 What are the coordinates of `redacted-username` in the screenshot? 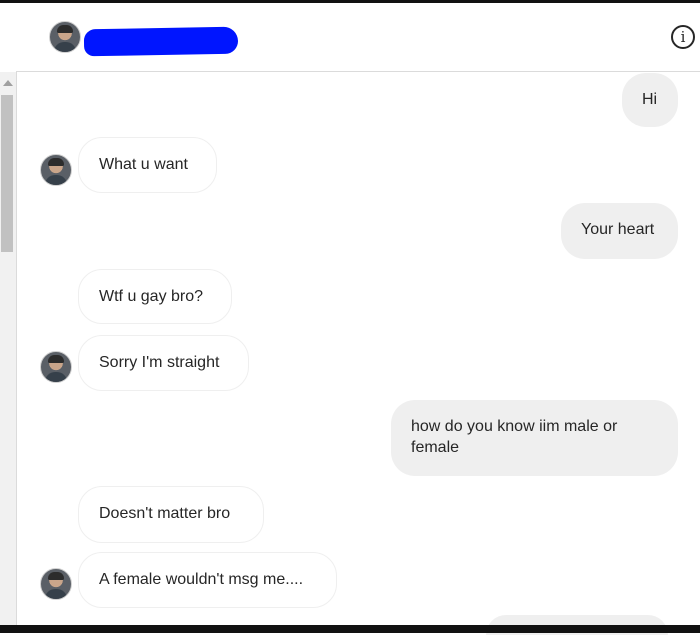 It's located at (161, 41).